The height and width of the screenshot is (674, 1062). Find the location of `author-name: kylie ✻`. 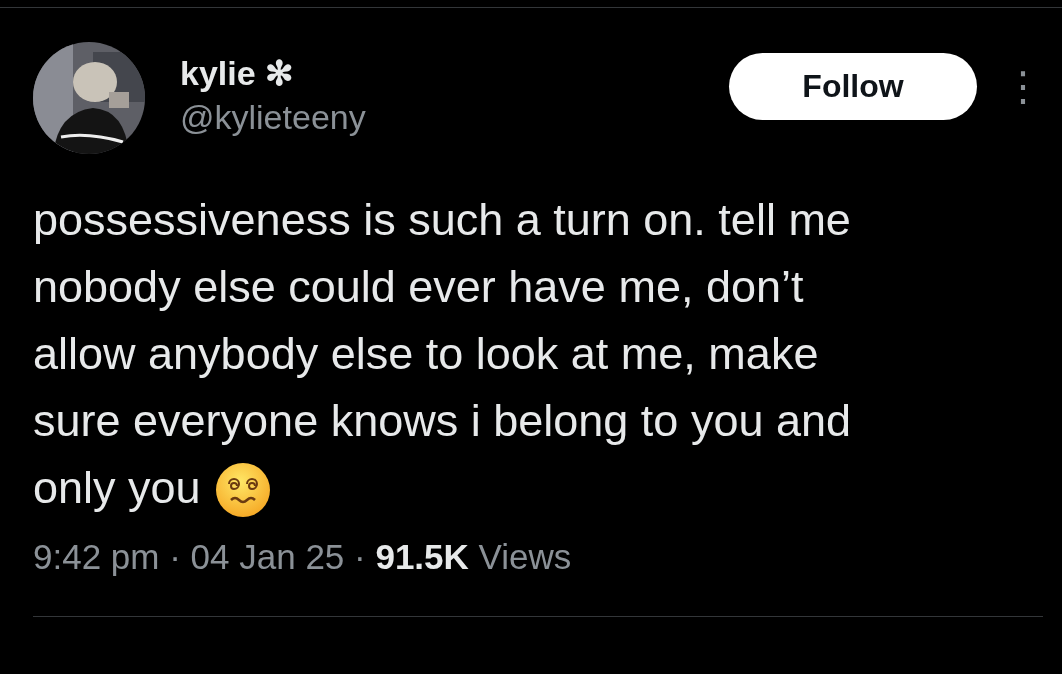

author-name: kylie ✻ is located at coordinates (237, 73).